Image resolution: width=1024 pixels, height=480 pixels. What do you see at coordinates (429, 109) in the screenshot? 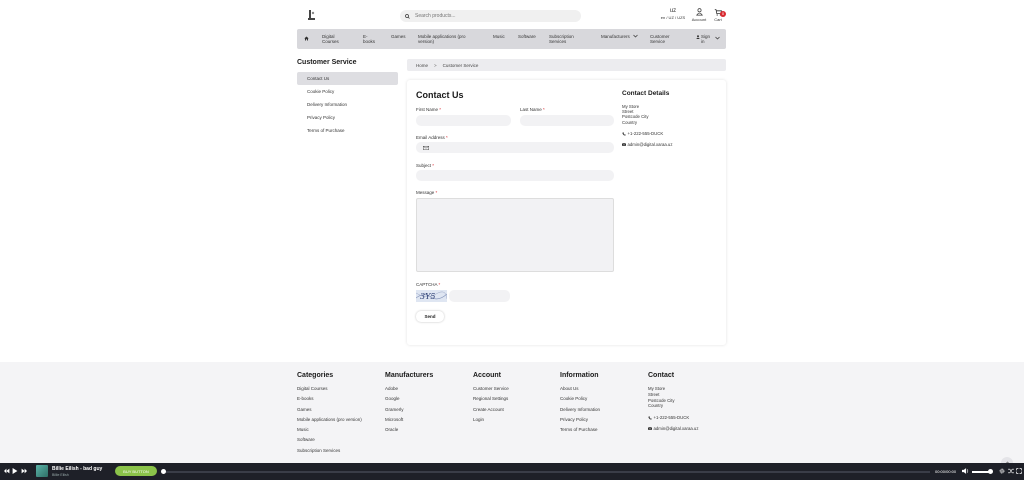
I see `first-name-label: First Name *` at bounding box center [429, 109].